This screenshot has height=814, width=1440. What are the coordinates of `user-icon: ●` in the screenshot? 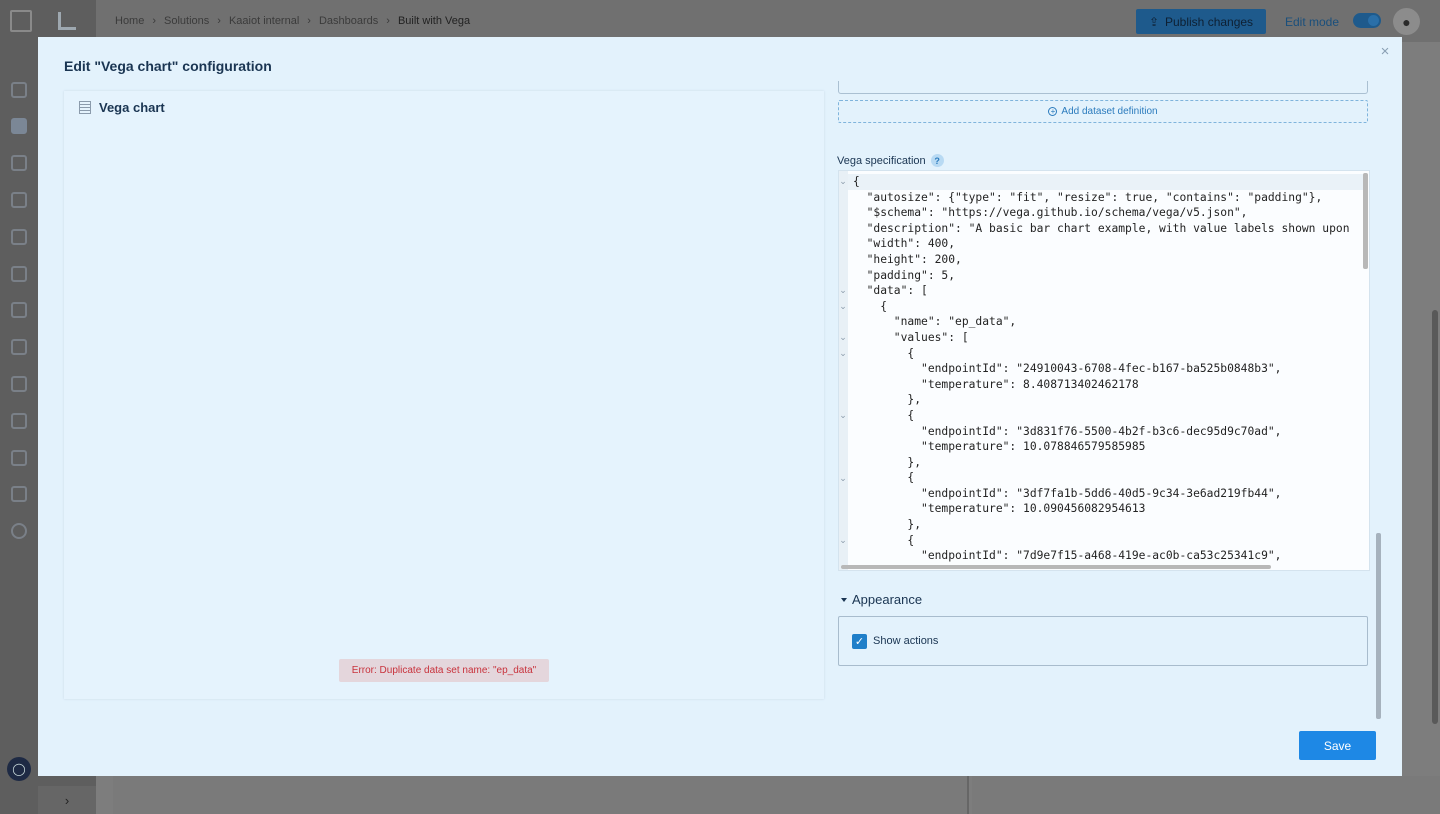 It's located at (1406, 21).